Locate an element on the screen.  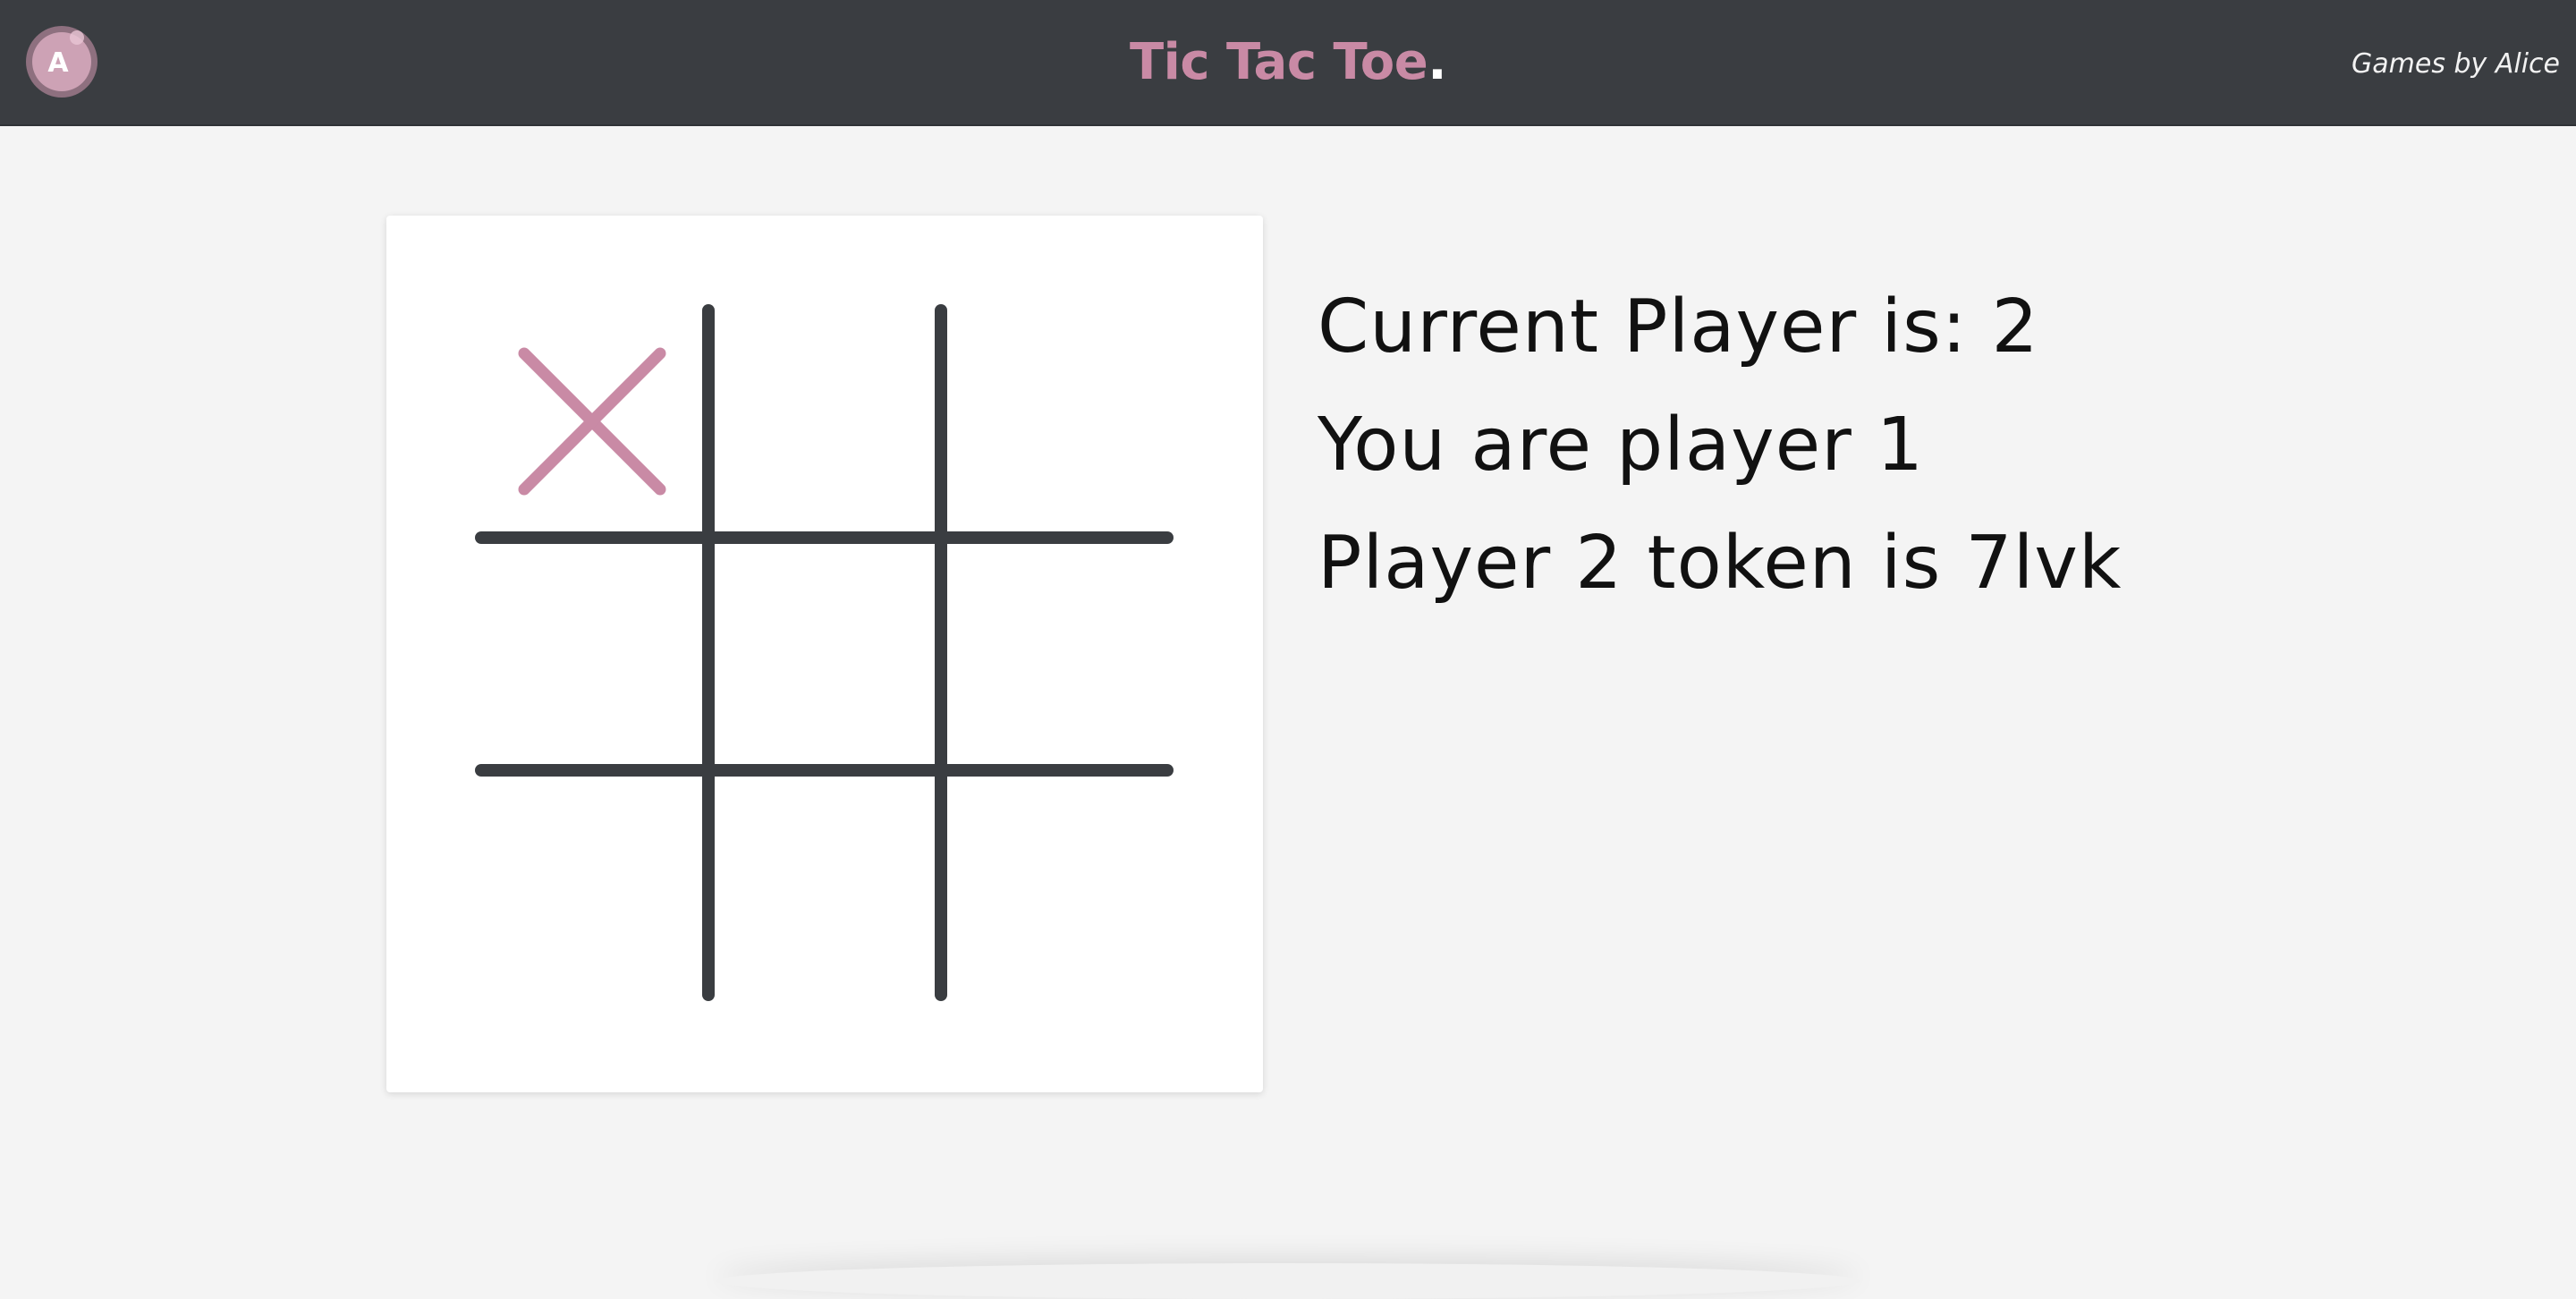
opponent-token-text: Player 2 token is 7lvk is located at coordinates (1720, 563).